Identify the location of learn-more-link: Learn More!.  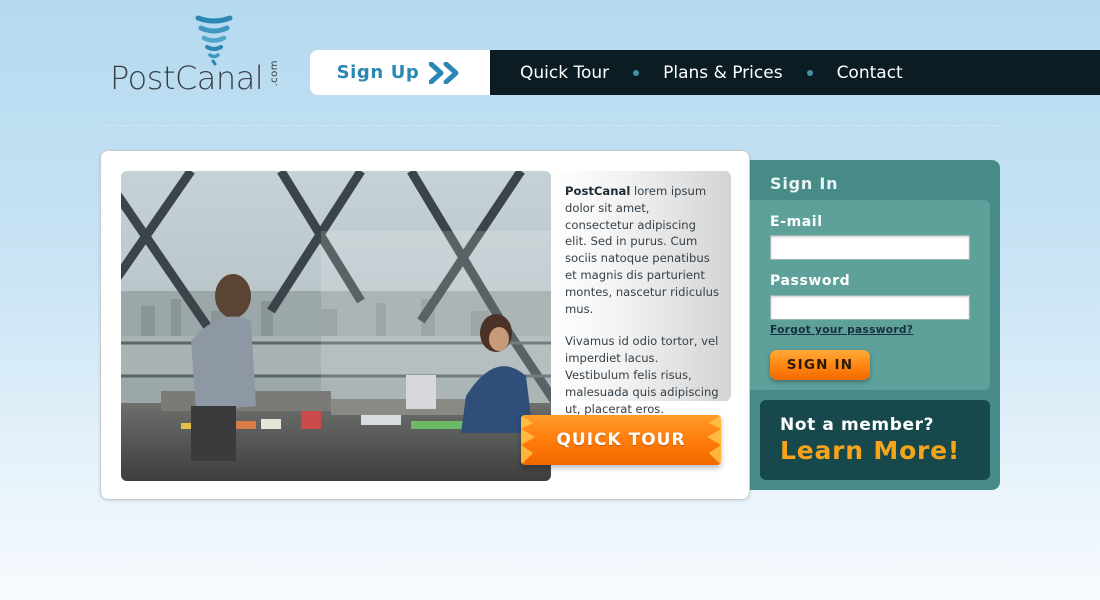
(870, 450).